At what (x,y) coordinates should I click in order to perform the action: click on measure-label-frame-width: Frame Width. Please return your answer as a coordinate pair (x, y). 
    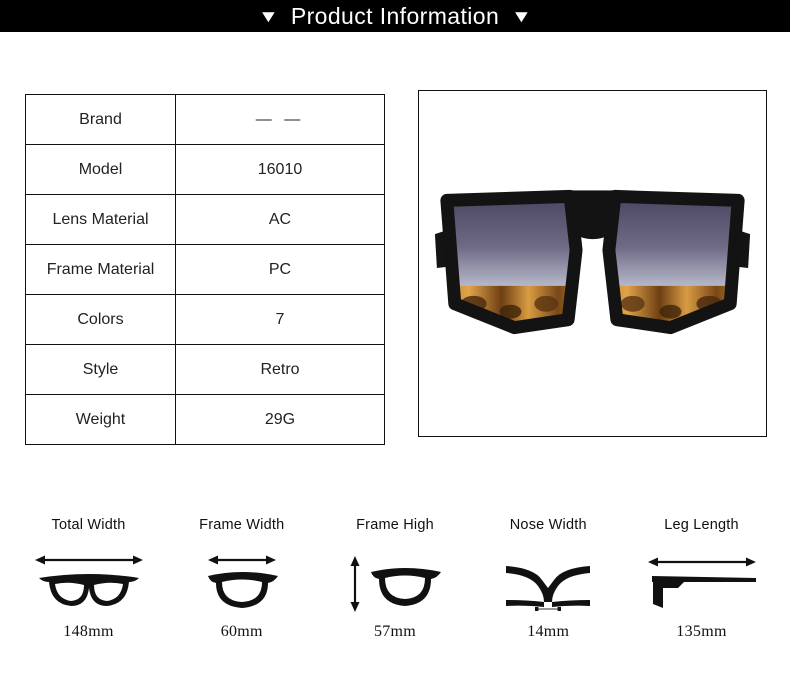
    Looking at the image, I should click on (242, 525).